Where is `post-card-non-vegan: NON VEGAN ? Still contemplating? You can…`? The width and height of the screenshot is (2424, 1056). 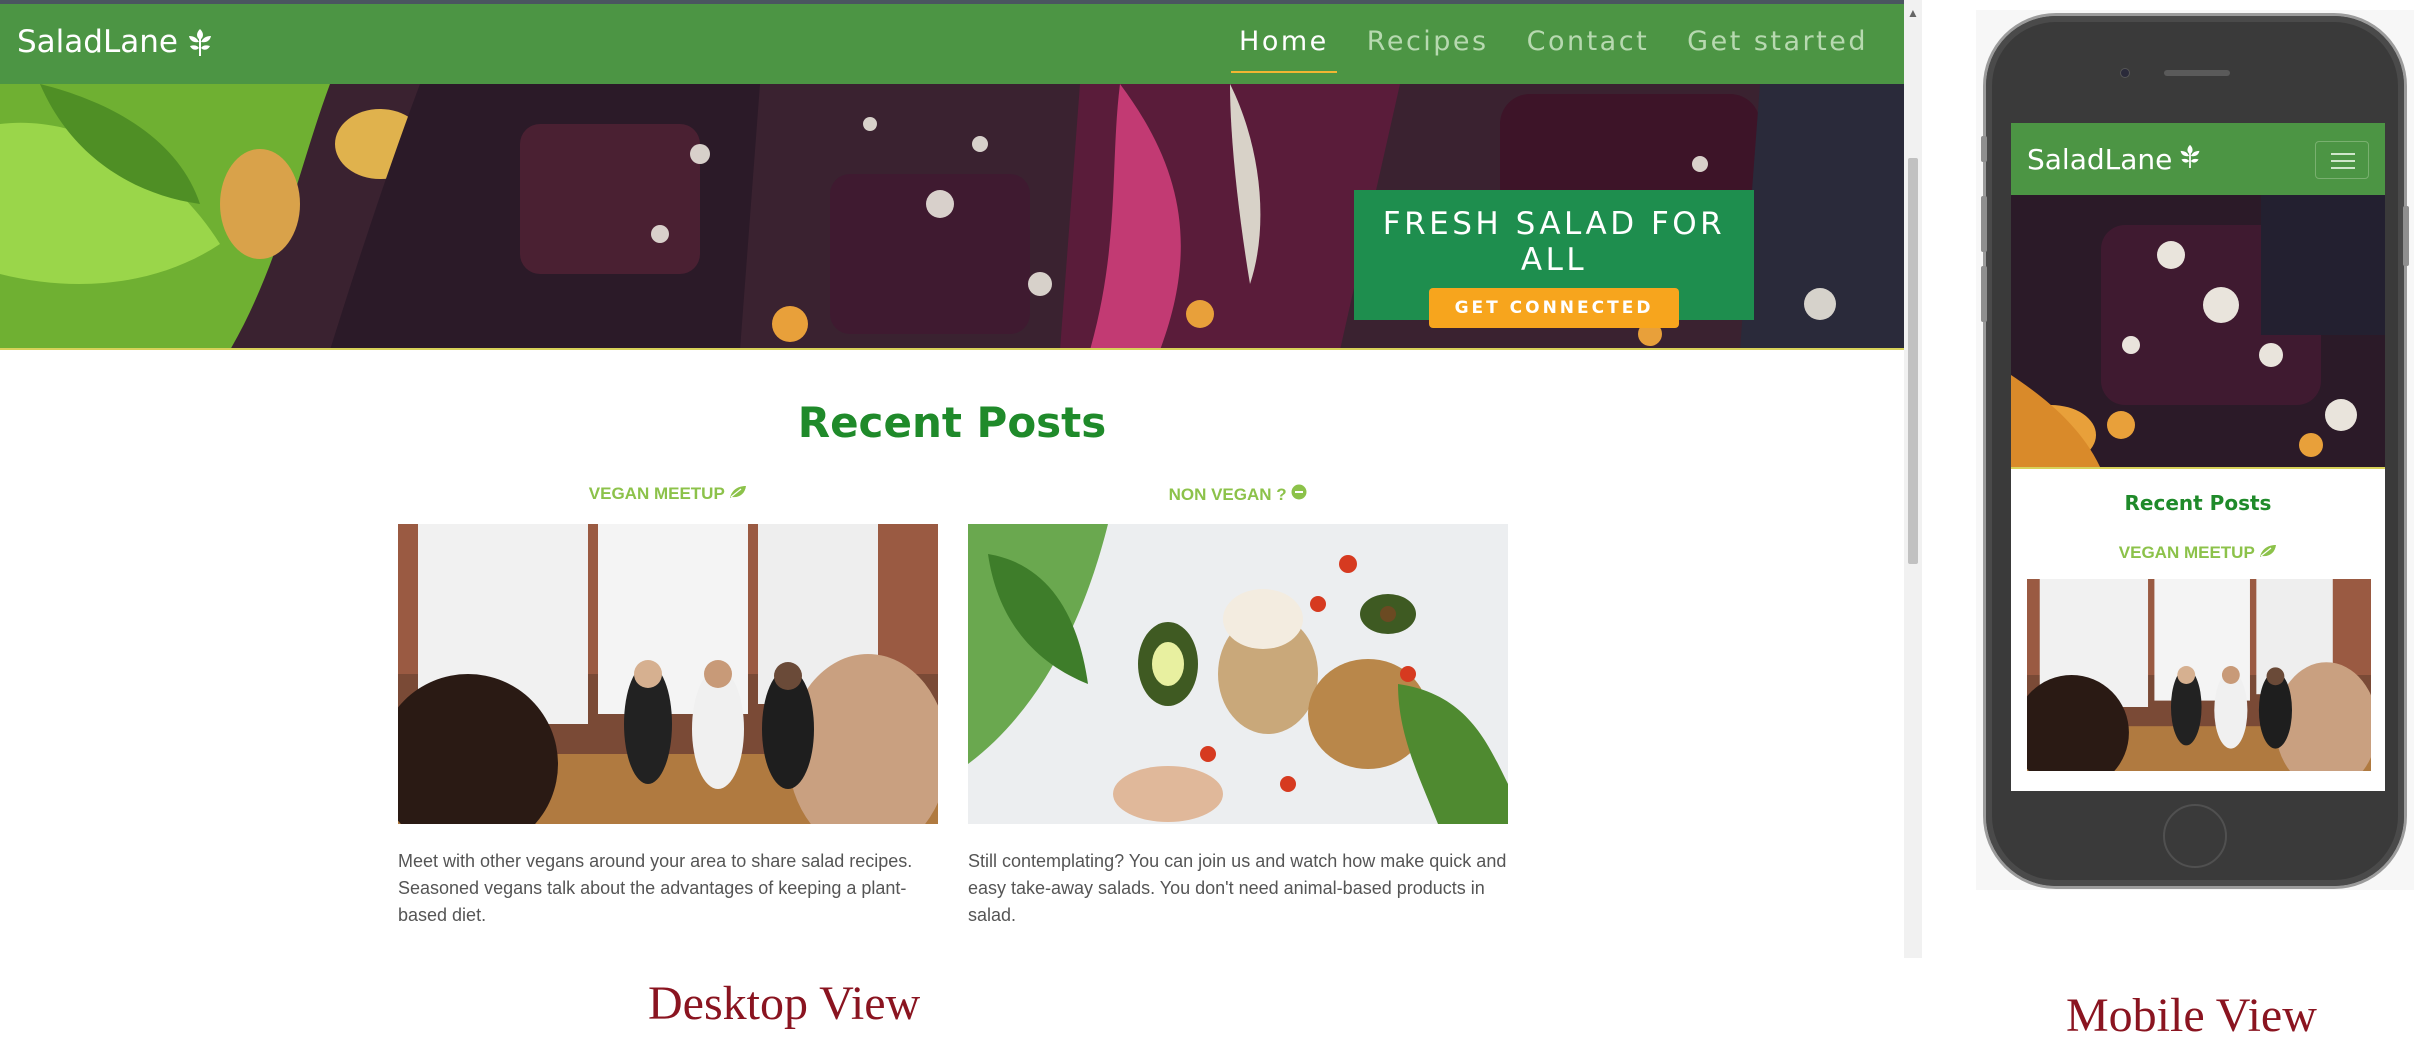
post-card-non-vegan: NON VEGAN ? Still contemplating? You can… is located at coordinates (1238, 706).